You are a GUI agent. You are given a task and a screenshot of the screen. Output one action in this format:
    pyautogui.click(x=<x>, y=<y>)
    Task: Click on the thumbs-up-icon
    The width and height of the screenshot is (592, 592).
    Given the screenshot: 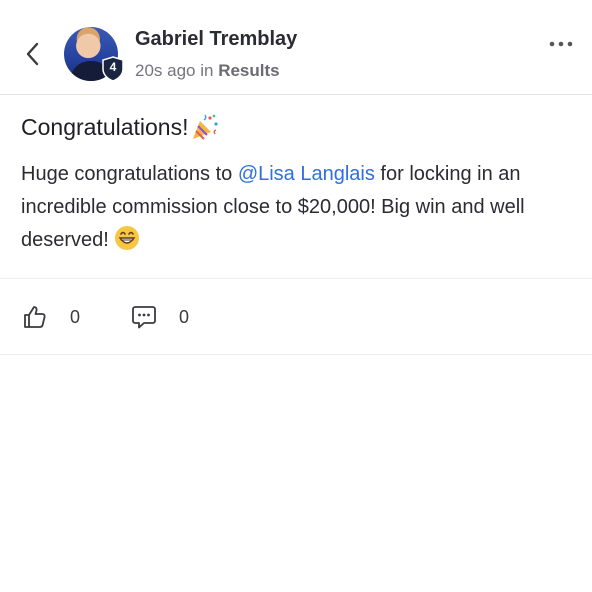 What is the action you would take?
    pyautogui.click(x=35, y=317)
    